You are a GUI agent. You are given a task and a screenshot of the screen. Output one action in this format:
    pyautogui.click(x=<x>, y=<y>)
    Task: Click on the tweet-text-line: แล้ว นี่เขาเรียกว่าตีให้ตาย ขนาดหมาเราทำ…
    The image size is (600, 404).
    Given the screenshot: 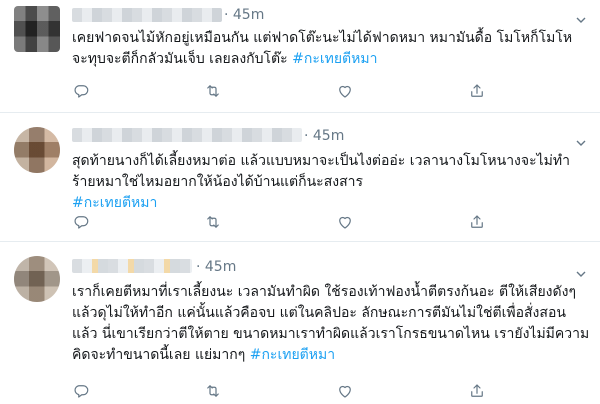 What is the action you would take?
    pyautogui.click(x=331, y=334)
    